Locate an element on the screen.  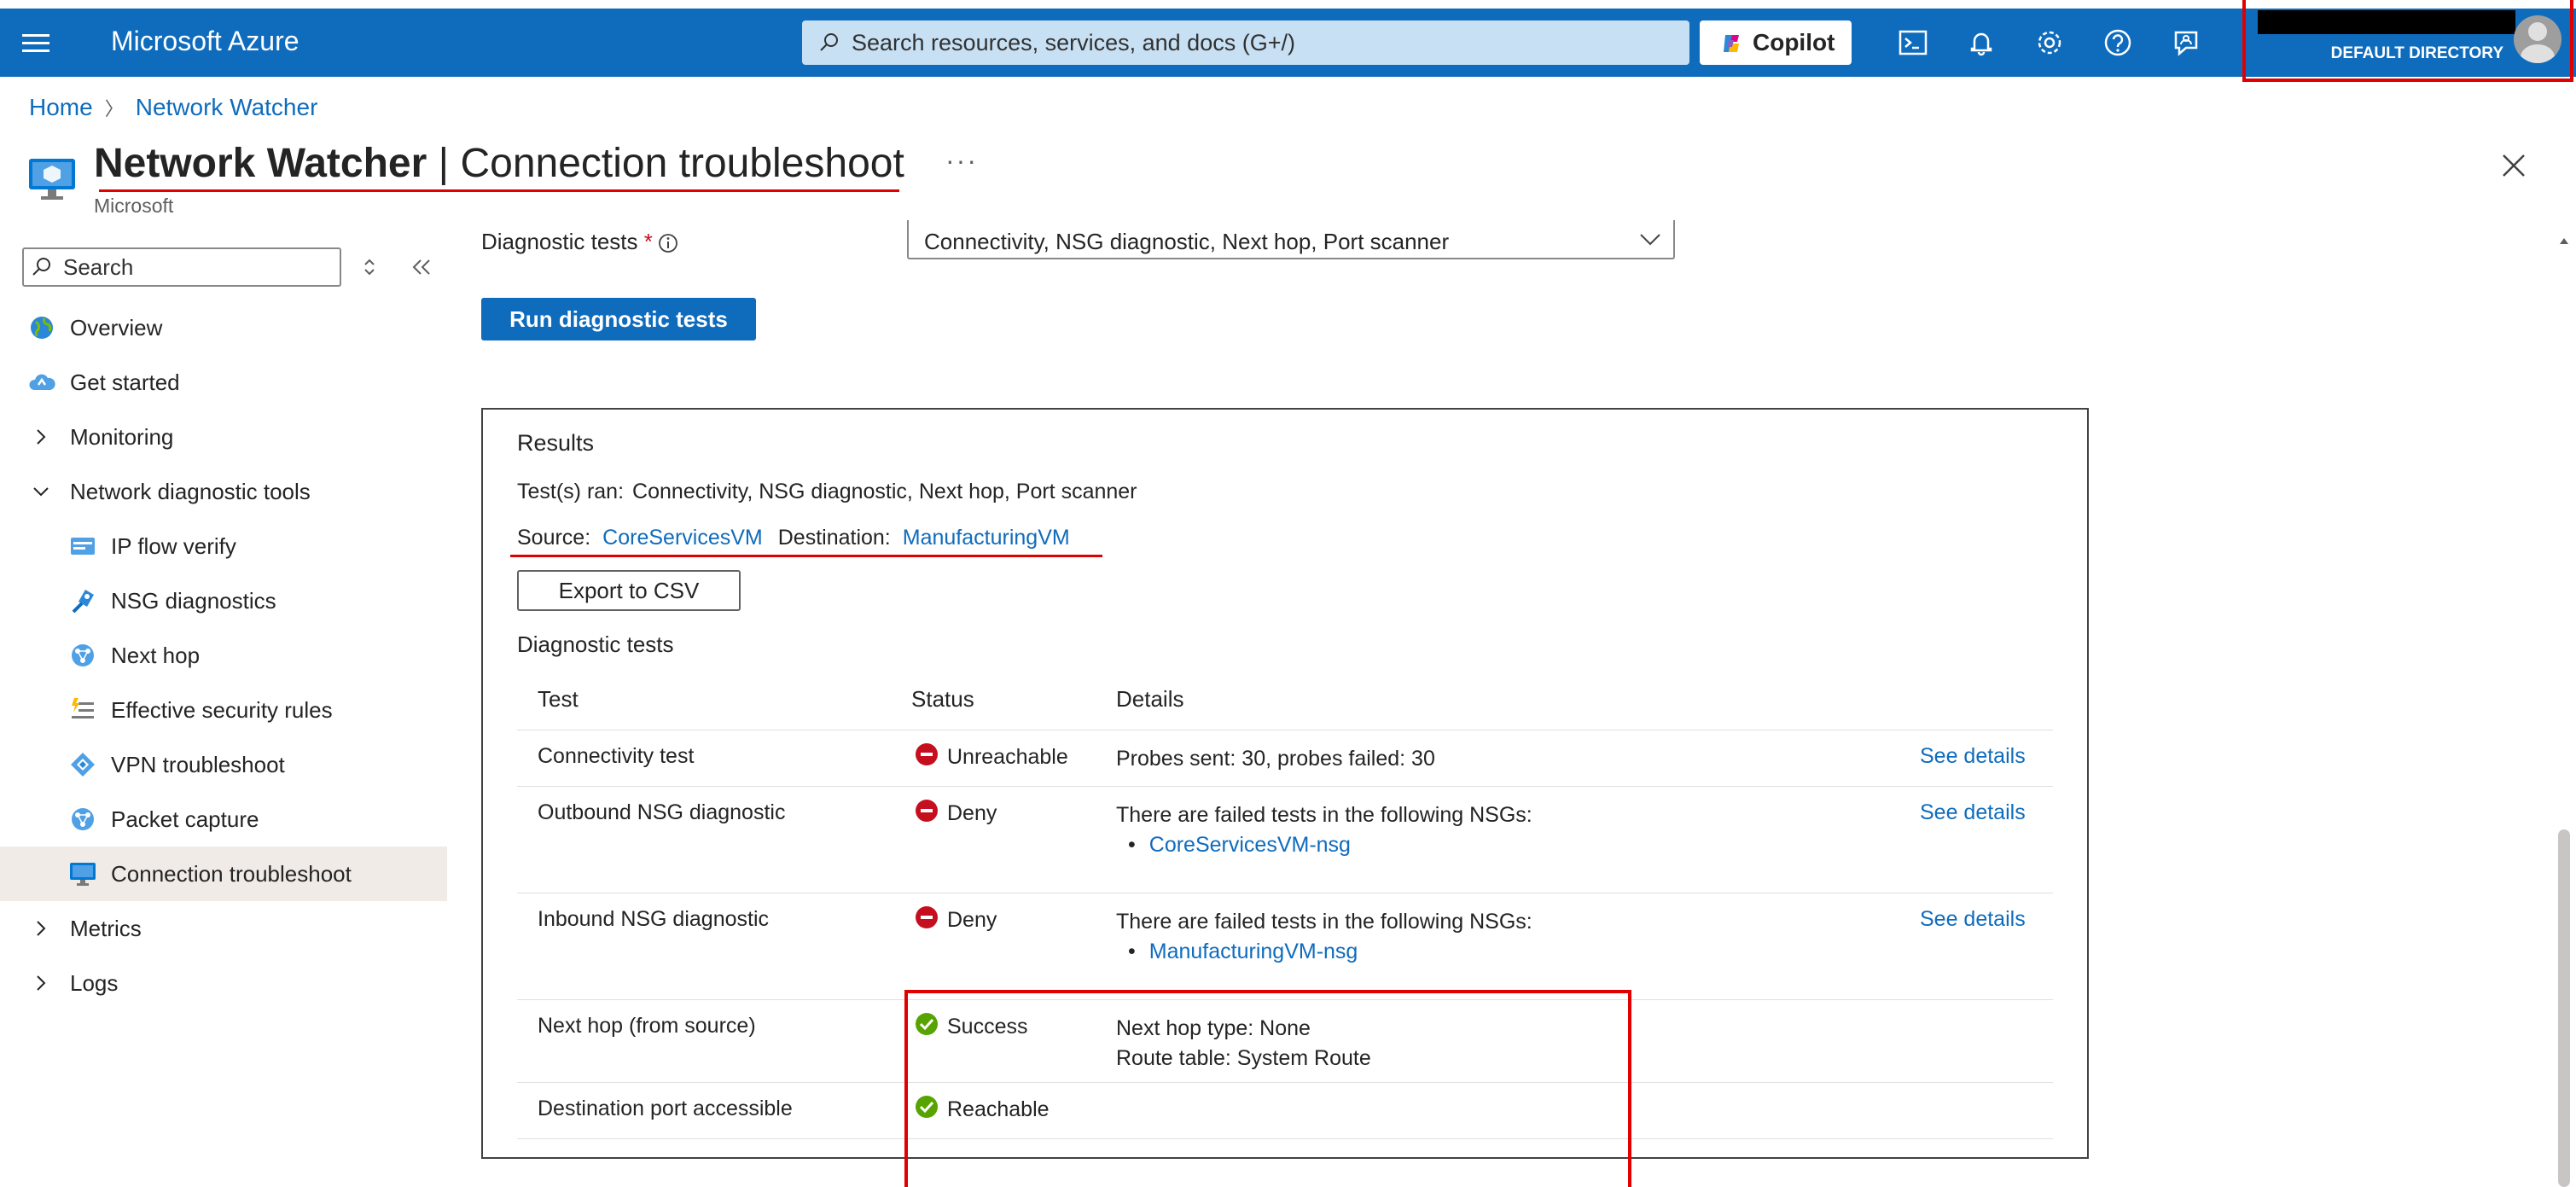
sidebar-item-vpn-troubleshoot: VPN troubleshoot is located at coordinates (224, 764).